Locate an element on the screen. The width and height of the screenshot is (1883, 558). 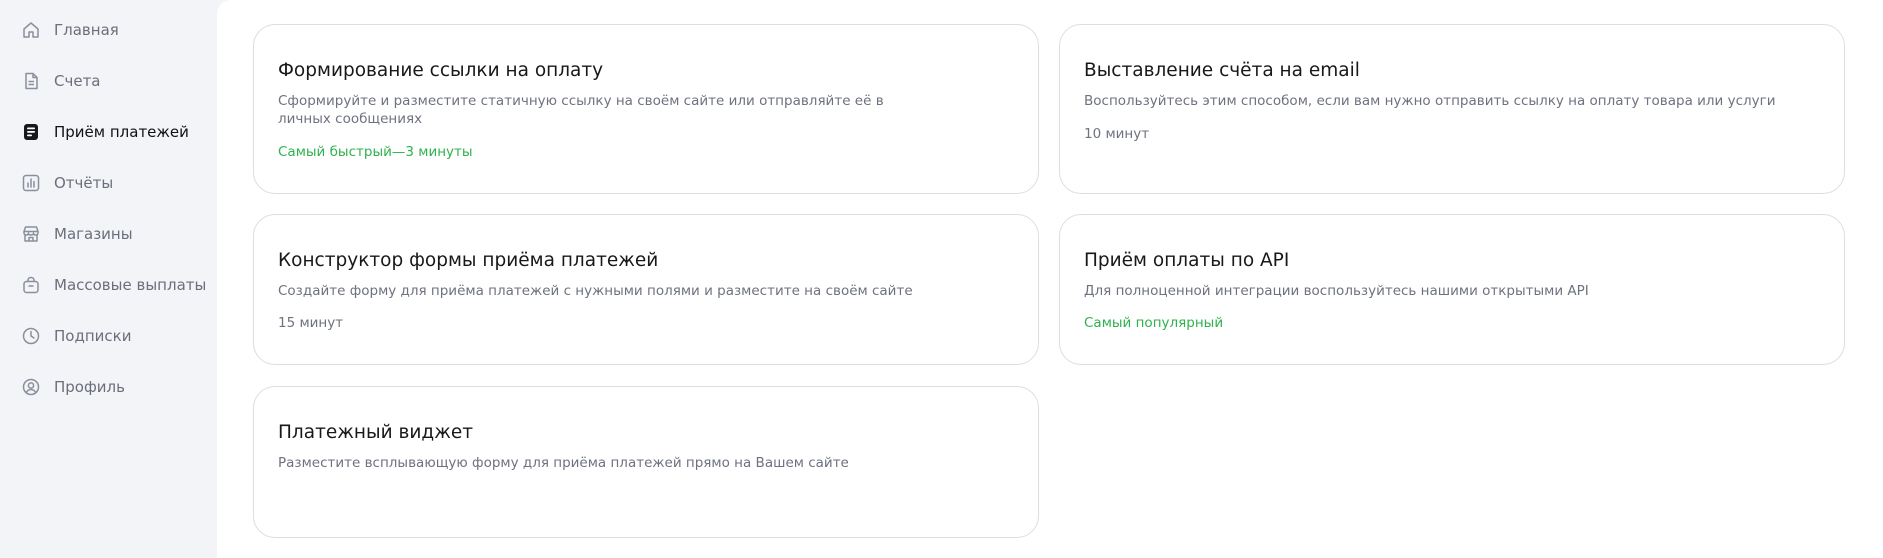
sidebar-item-label: Подписки is located at coordinates (93, 336).